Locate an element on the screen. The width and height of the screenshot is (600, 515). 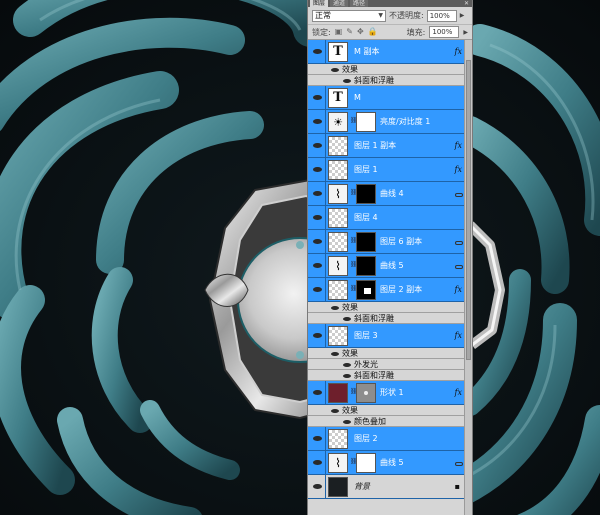
effect-row: 颜色叠加 is located at coordinates (390, 421).